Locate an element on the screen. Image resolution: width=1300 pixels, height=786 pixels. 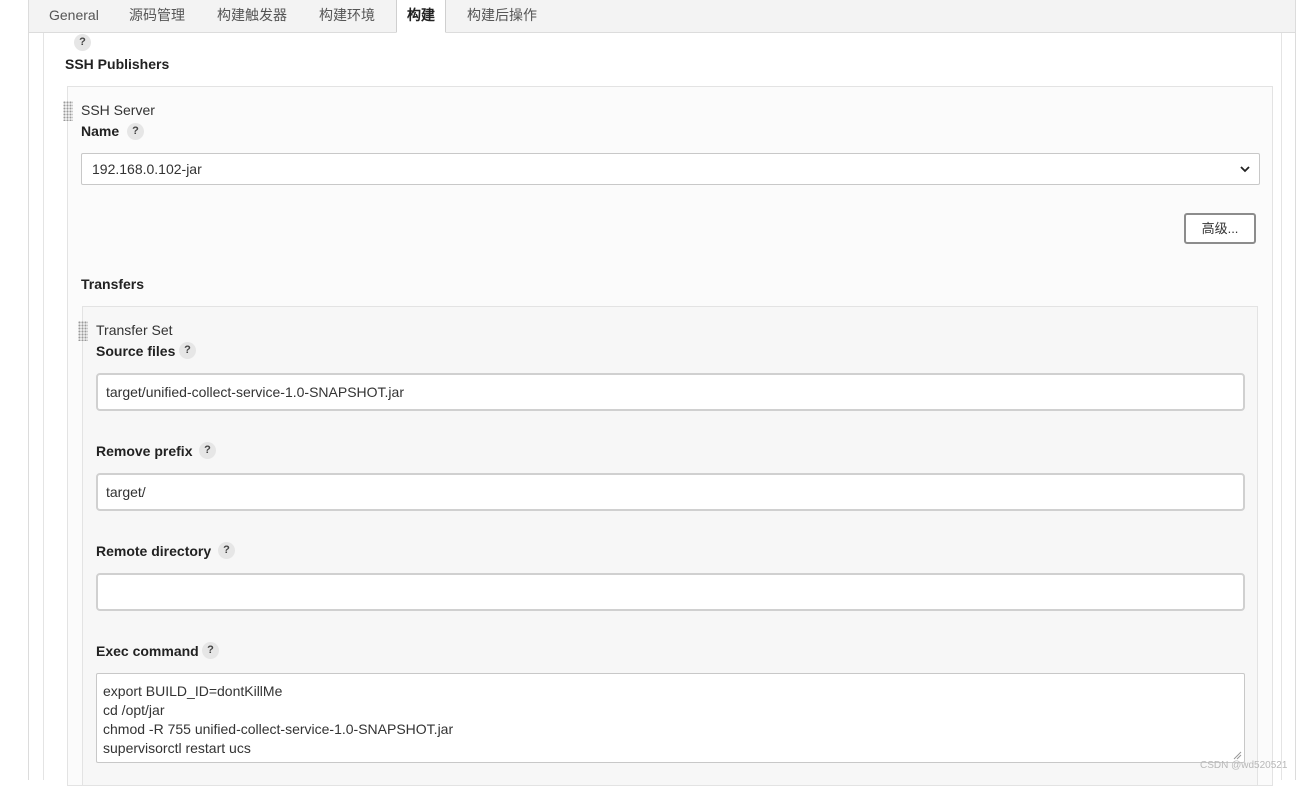
remove-prefix-input: target/ is located at coordinates (670, 492).